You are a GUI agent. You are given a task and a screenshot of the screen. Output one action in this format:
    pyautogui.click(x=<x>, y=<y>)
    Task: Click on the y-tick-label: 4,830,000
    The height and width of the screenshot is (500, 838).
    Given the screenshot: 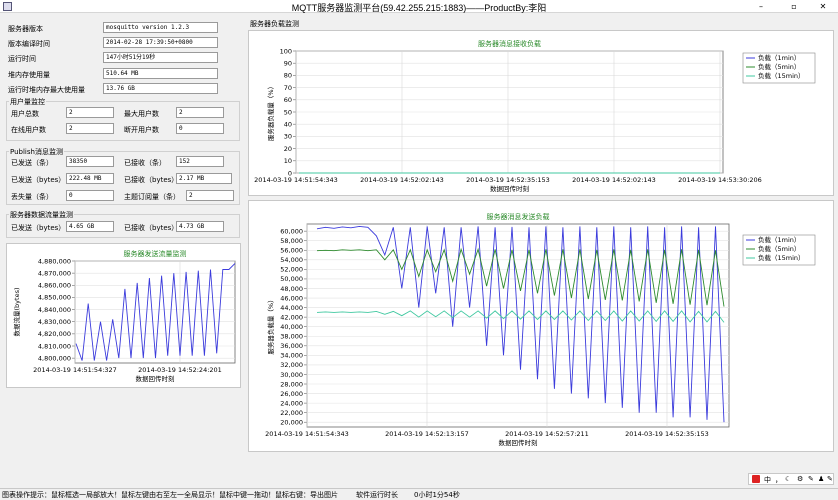 What is the action you would take?
    pyautogui.click(x=54, y=322)
    